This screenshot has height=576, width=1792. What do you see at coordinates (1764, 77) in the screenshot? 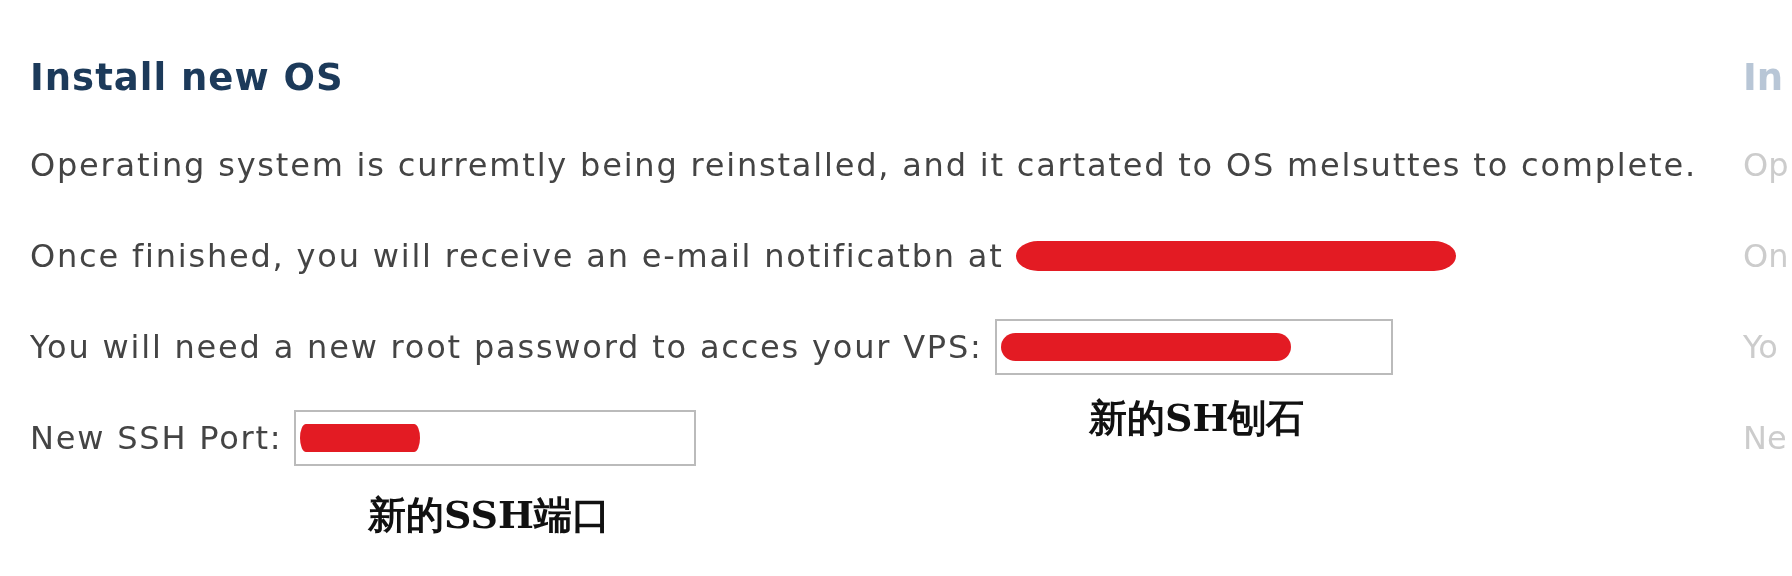
I see `section-title: In` at bounding box center [1764, 77].